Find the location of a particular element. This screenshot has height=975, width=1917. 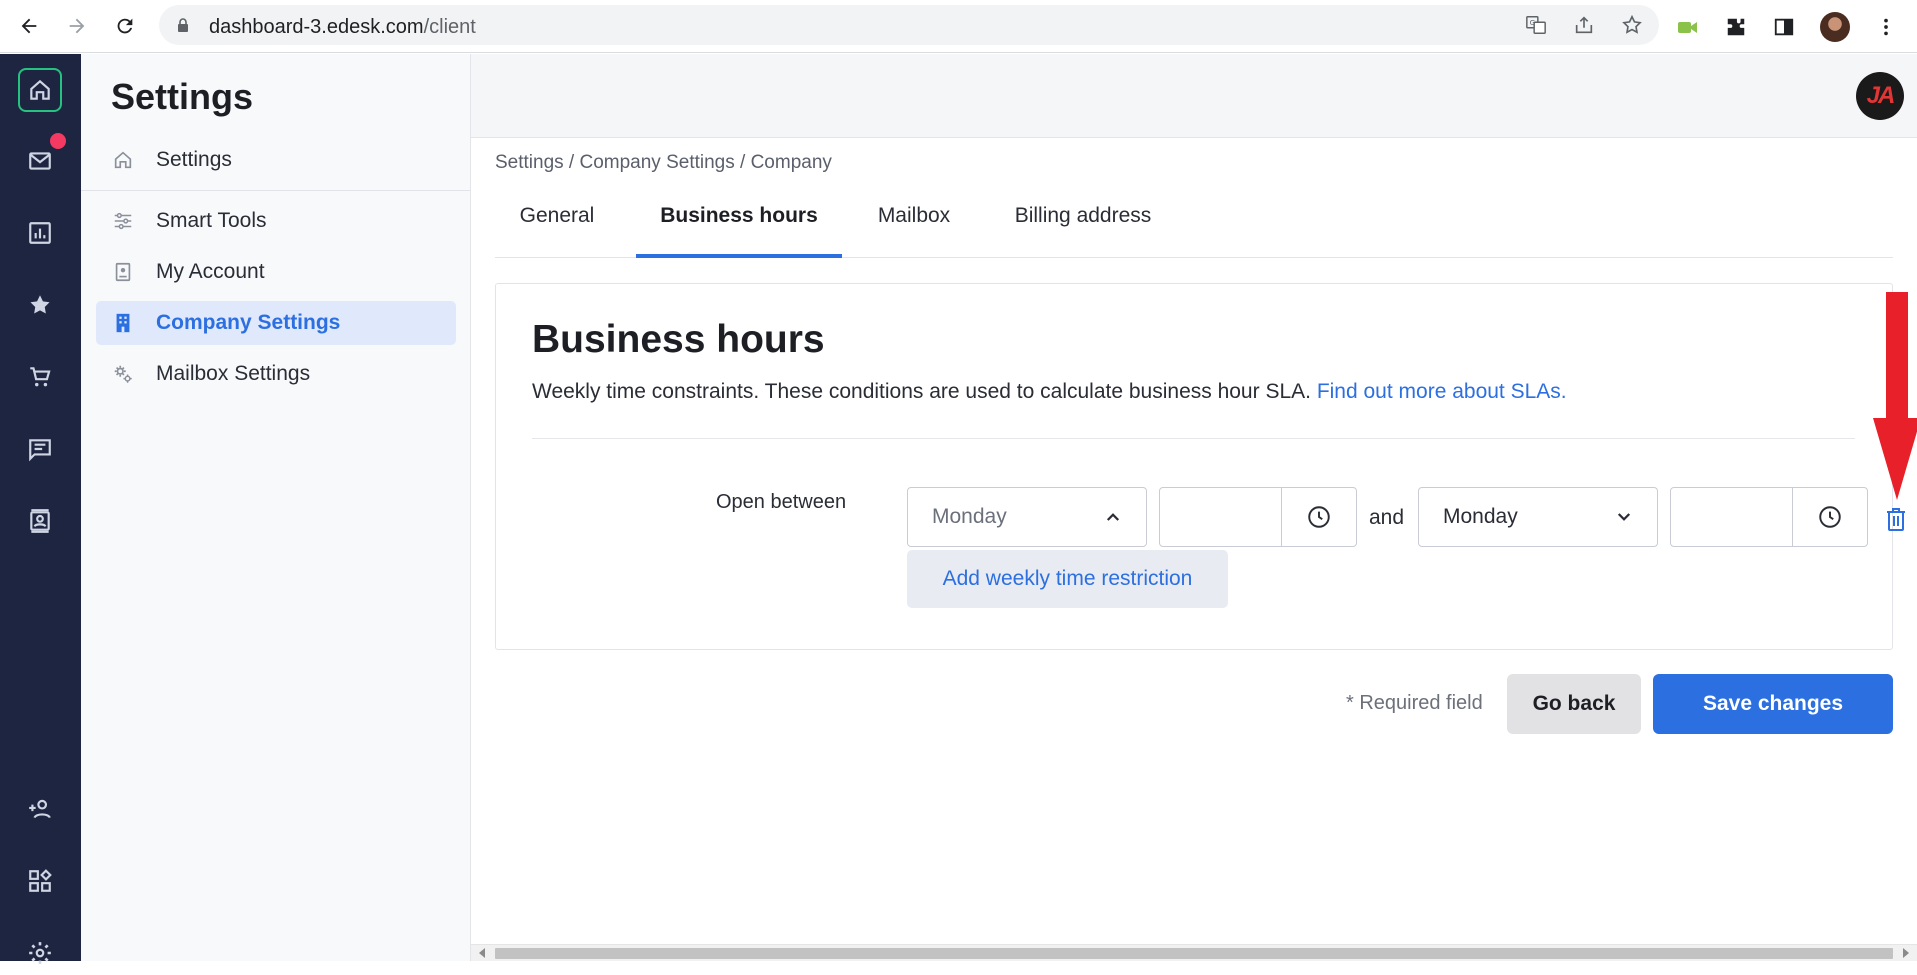

trash-icon is located at coordinates (1896, 519).